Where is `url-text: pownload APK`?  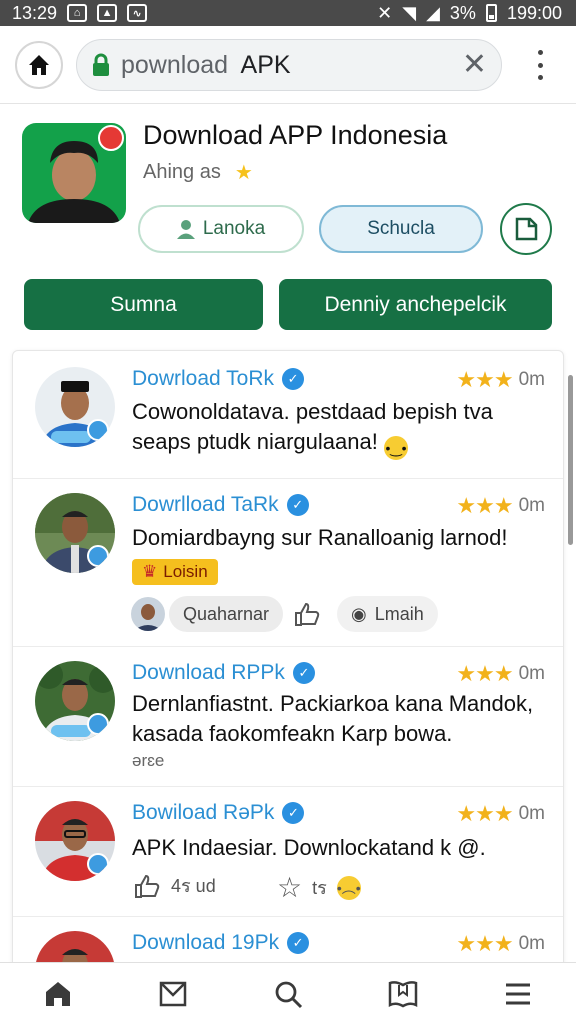 url-text: pownload APK is located at coordinates (206, 64).